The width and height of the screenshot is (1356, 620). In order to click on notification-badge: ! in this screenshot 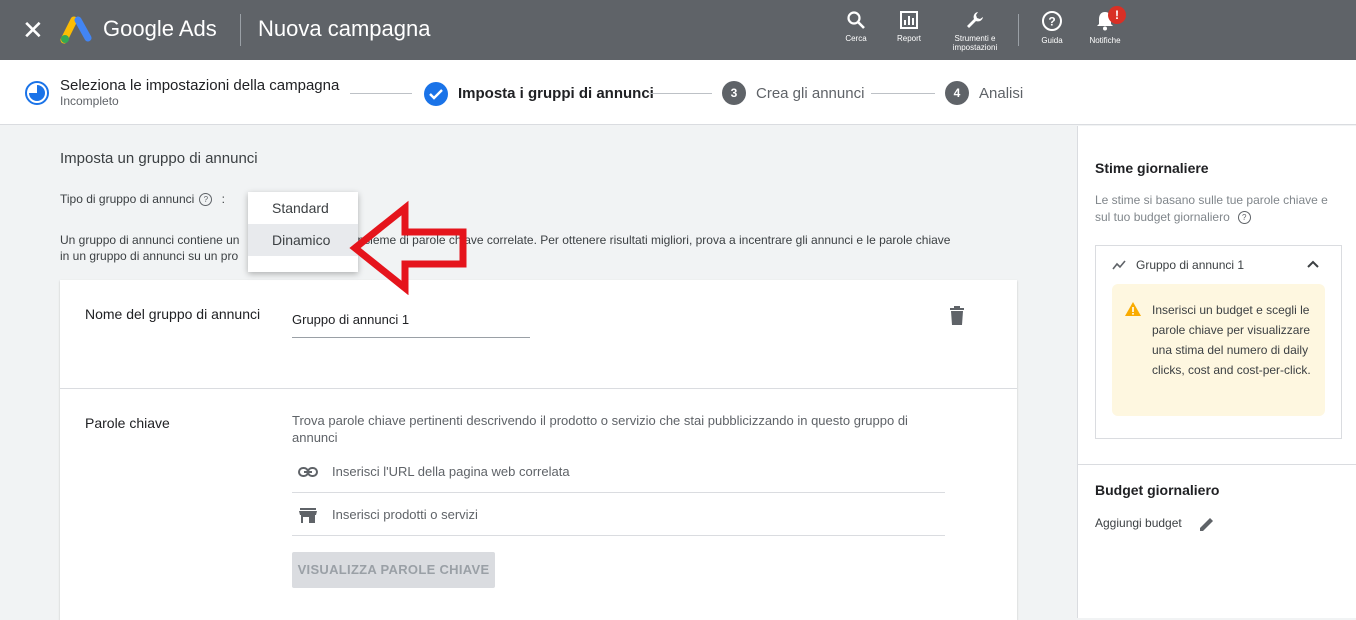, I will do `click(1117, 15)`.